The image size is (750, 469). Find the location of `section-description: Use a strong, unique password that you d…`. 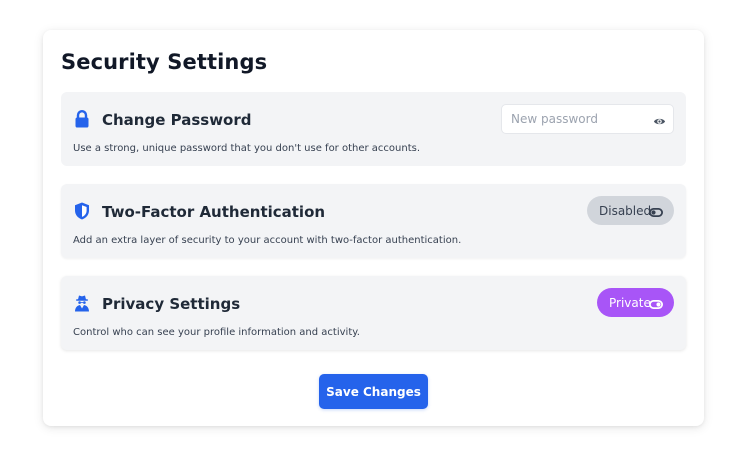

section-description: Use a strong, unique password that you d… is located at coordinates (247, 148).